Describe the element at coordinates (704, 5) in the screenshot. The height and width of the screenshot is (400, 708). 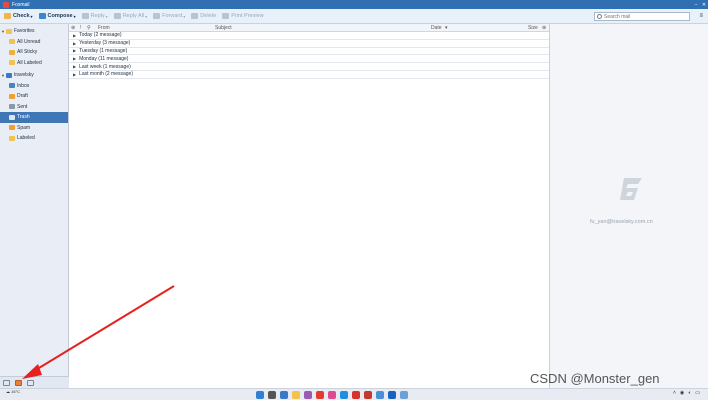
I see `close-icon: ✕` at that location.